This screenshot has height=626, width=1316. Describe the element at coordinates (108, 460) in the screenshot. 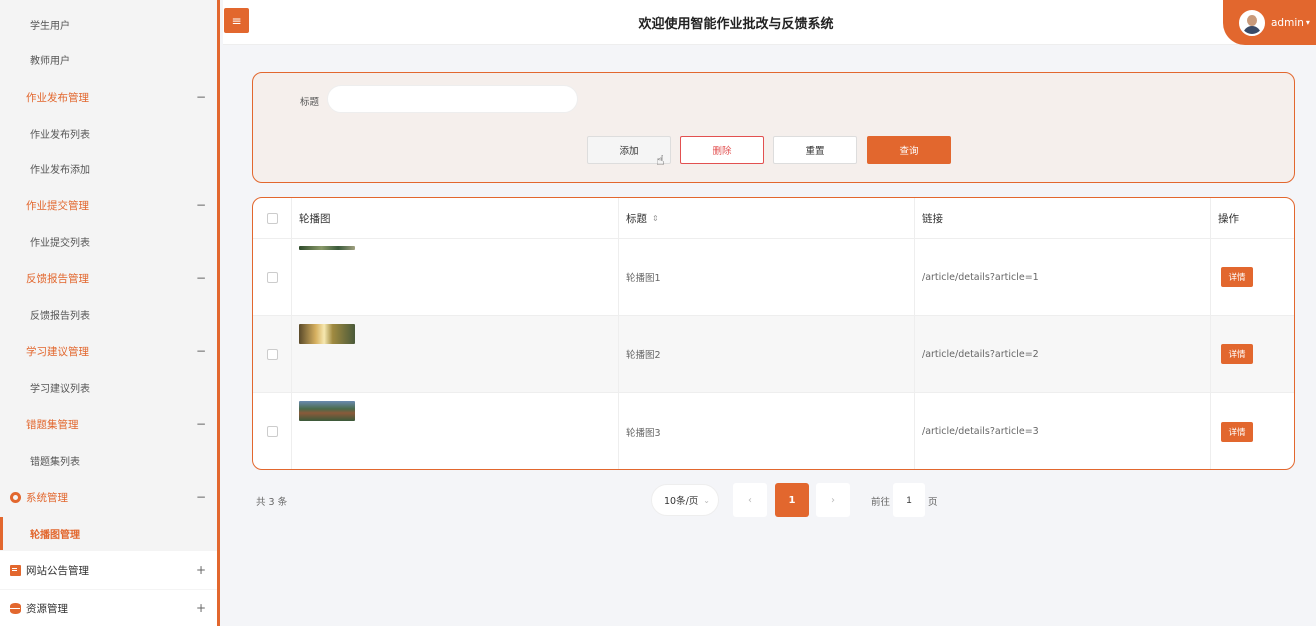

I see `sidebar-item-mistake-book-list: 错题集列表` at that location.